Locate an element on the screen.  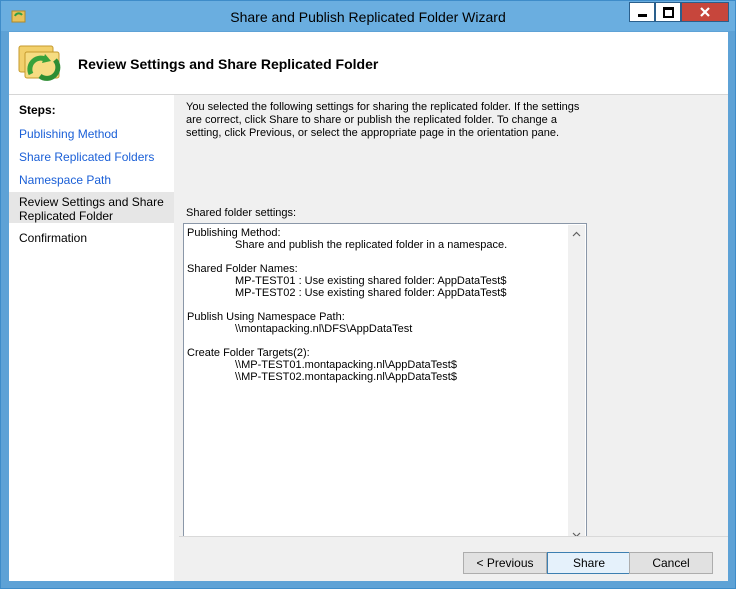
targets-line-2: \\MP-TEST02.montapacking.nl\AppDataTest$ is located at coordinates (346, 377).